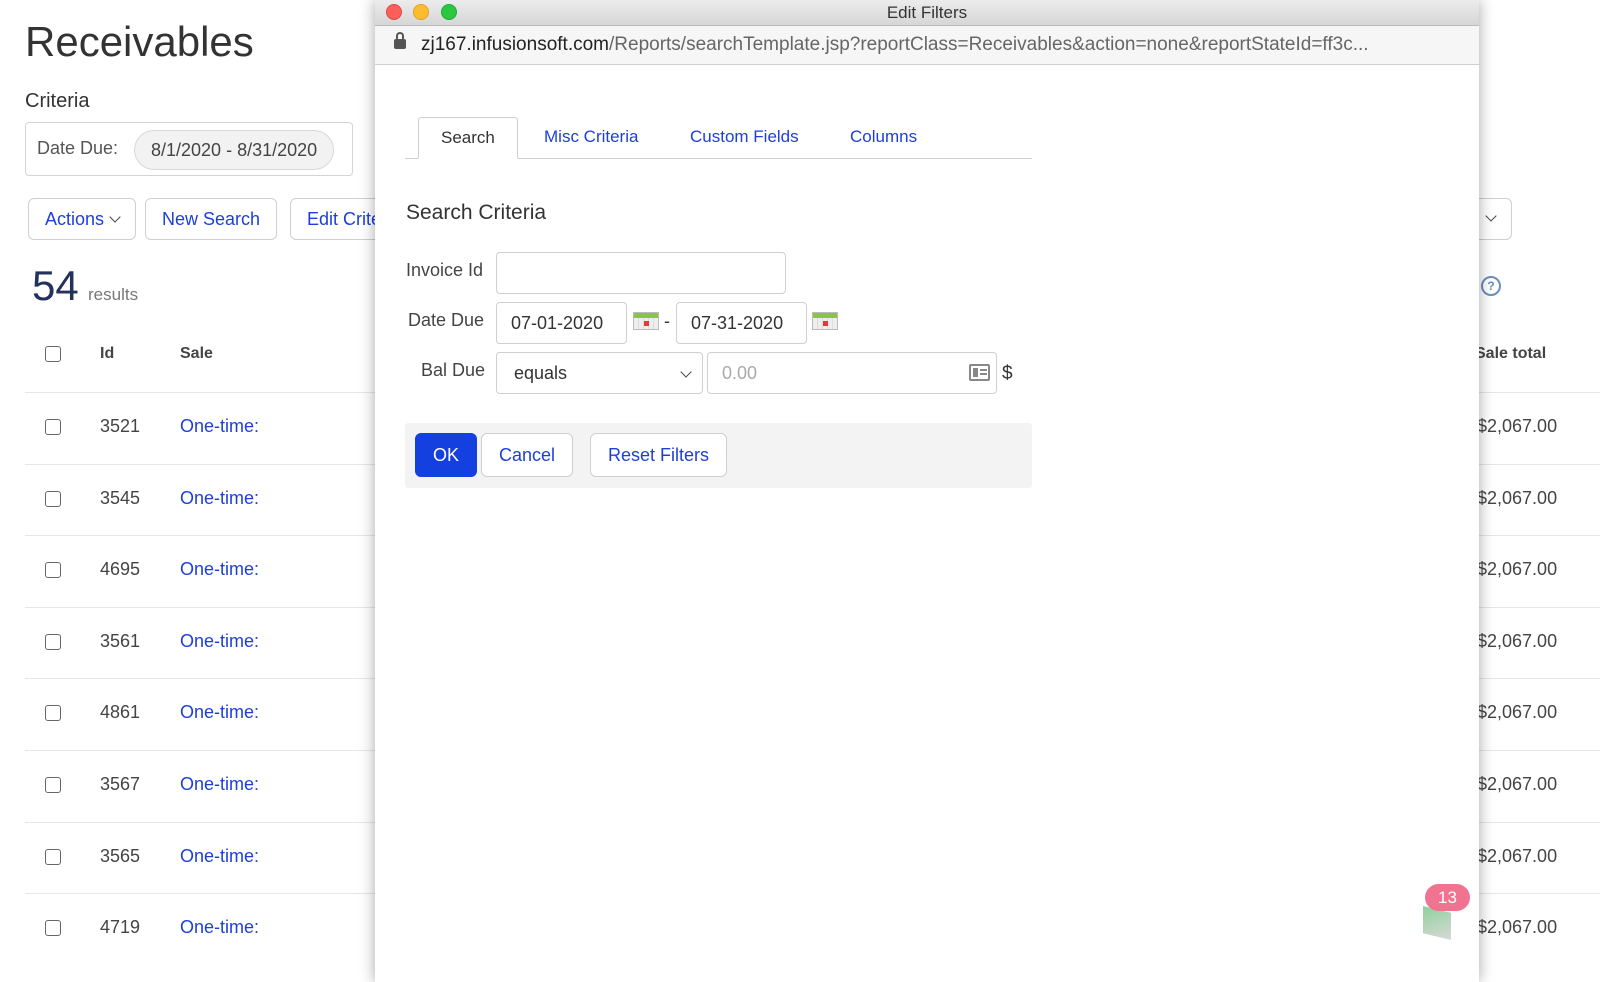 The height and width of the screenshot is (982, 1600). What do you see at coordinates (400, 40) in the screenshot?
I see `lock-icon` at bounding box center [400, 40].